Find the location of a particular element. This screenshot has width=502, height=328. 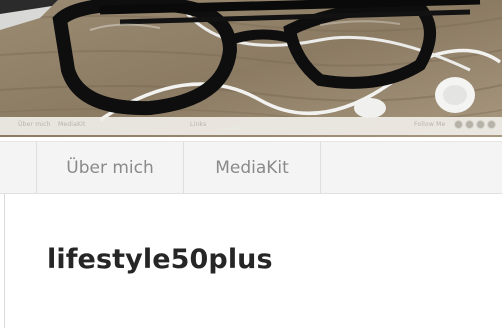

strip-mid-text: Links is located at coordinates (198, 124).